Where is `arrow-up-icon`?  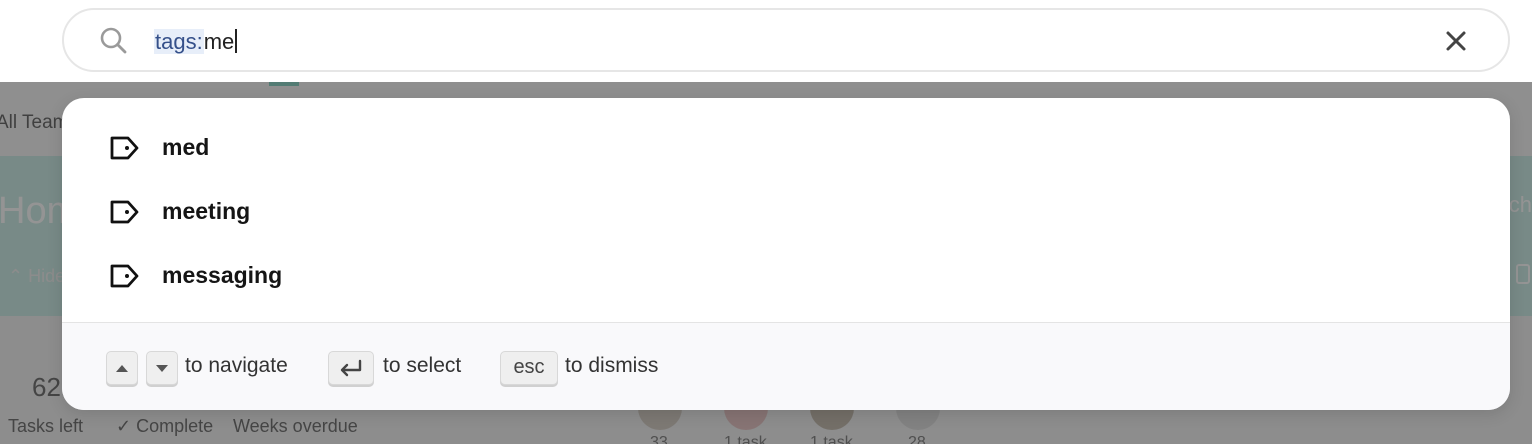
arrow-up-icon is located at coordinates (122, 368).